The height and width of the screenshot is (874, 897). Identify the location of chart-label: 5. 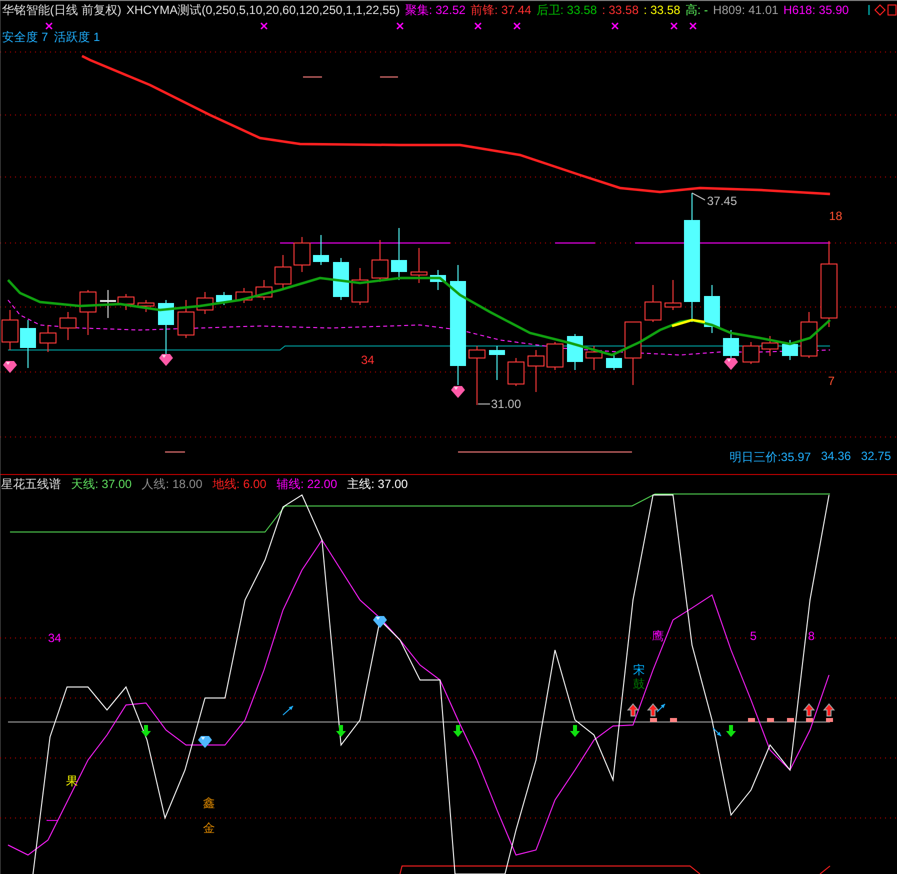
(753, 636).